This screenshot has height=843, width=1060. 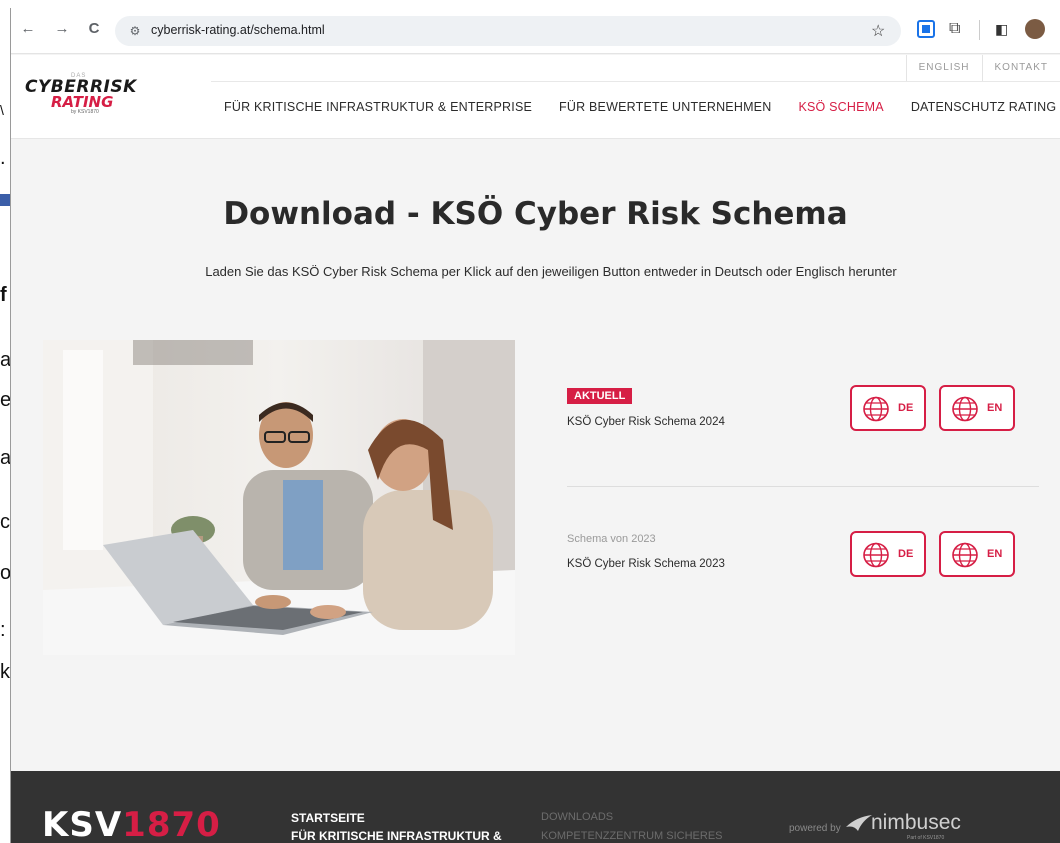 I want to click on download-2024-de-button: DE, so click(x=888, y=408).